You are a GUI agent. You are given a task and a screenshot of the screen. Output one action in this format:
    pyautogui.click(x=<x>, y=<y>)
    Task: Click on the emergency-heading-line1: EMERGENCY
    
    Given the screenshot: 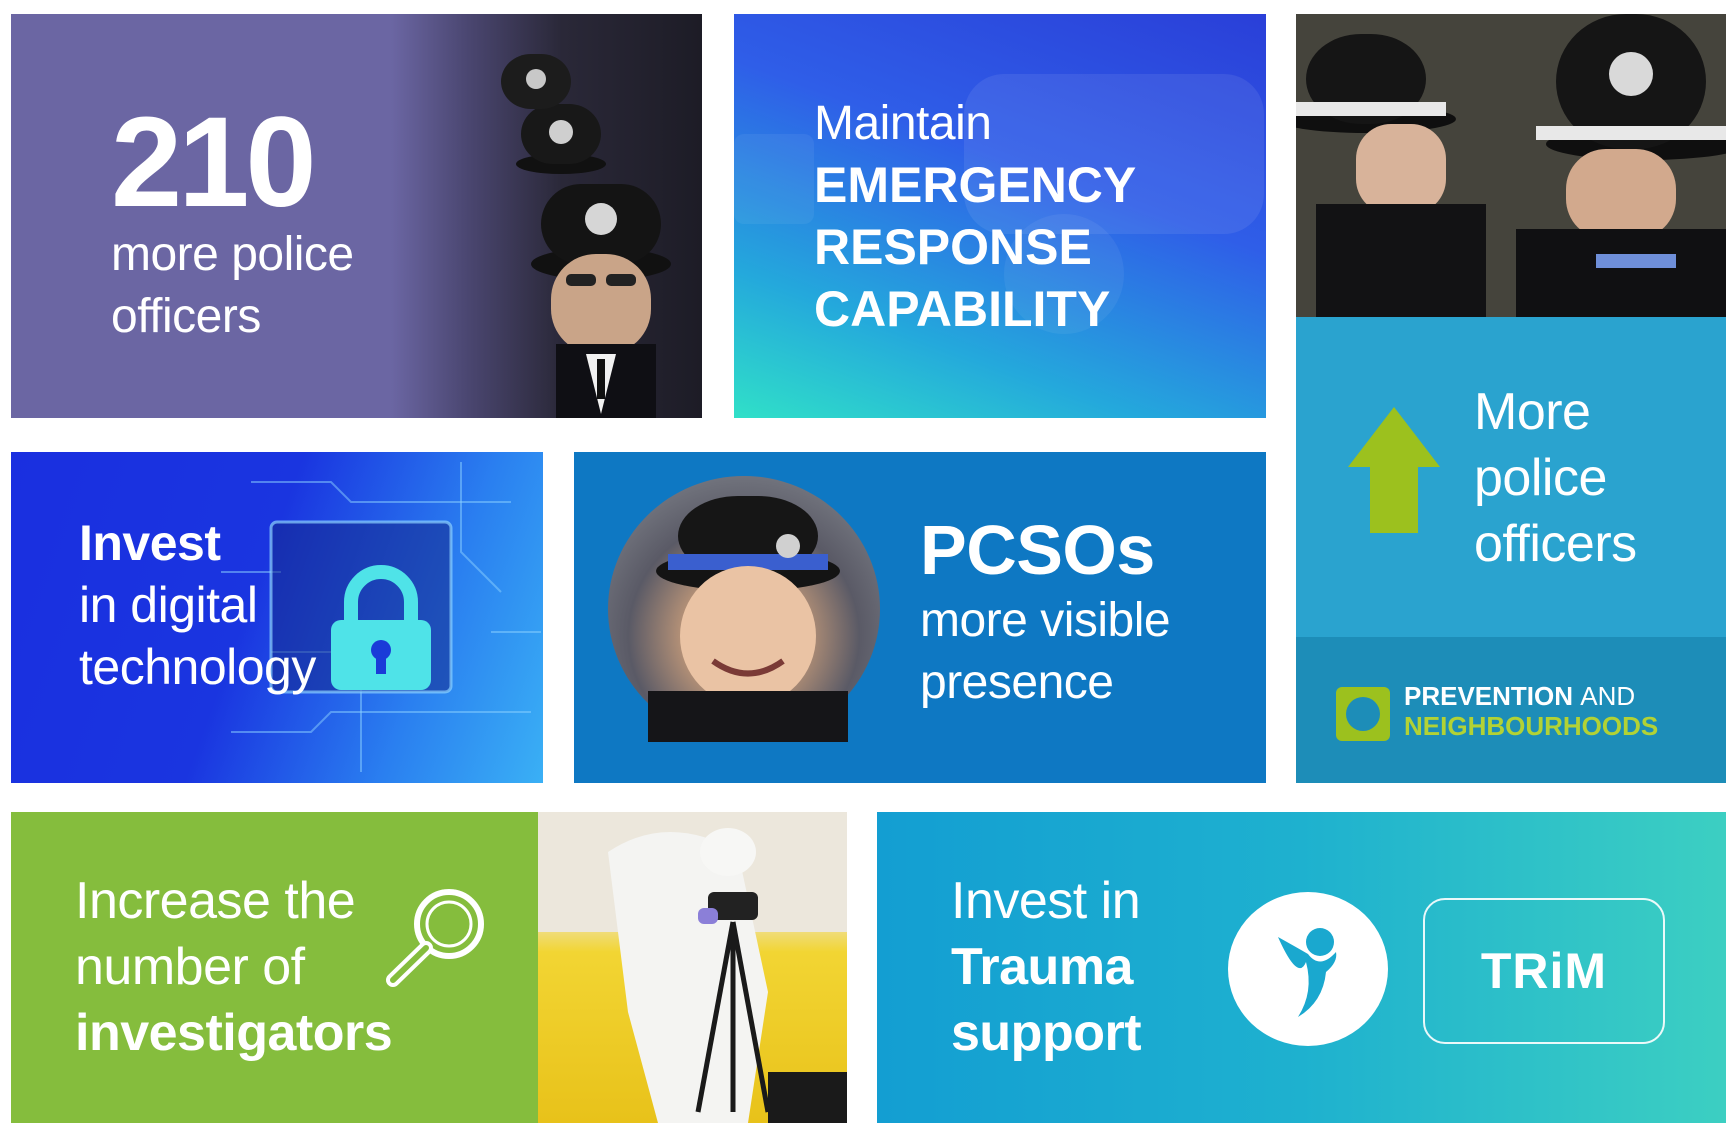 What is the action you would take?
    pyautogui.click(x=975, y=185)
    